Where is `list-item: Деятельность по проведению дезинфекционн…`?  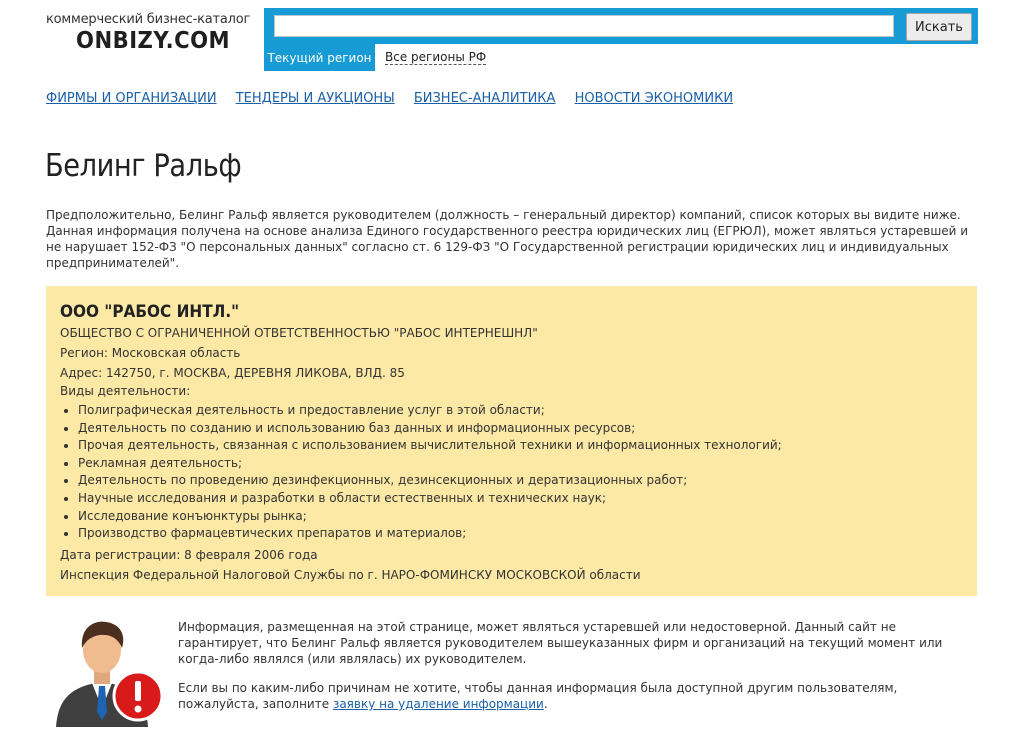
list-item: Деятельность по проведению дезинфекционн… is located at coordinates (430, 481).